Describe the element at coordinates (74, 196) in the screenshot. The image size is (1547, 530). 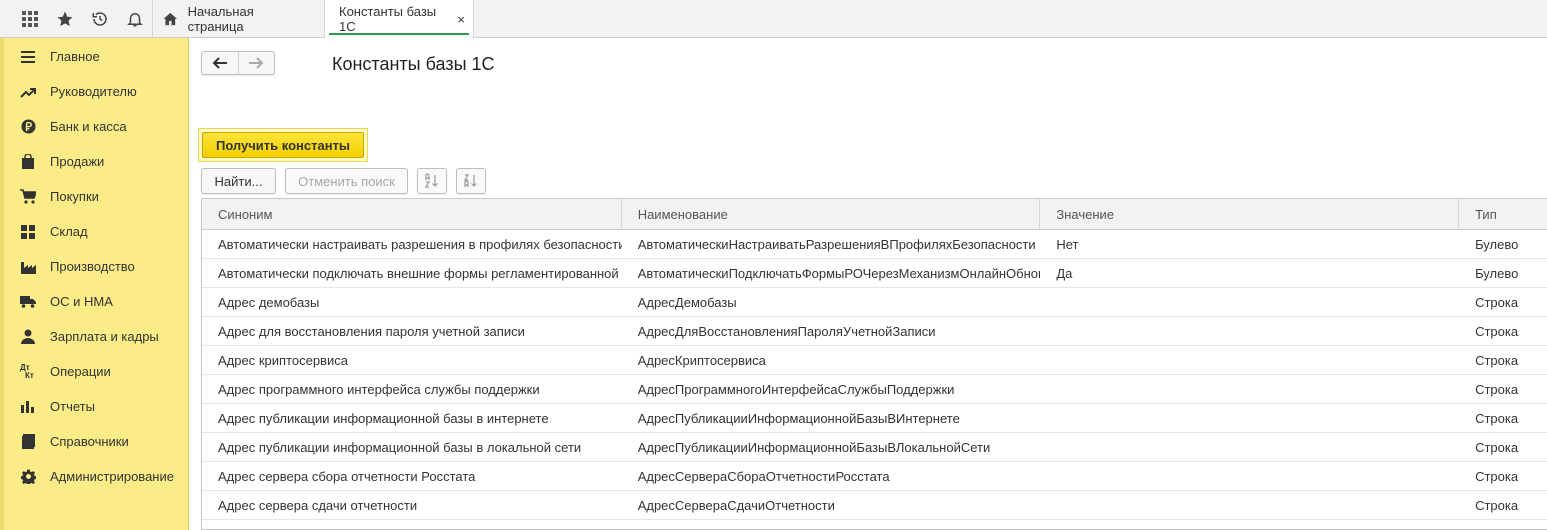
I see `sidebar-item-label: Покупки` at that location.